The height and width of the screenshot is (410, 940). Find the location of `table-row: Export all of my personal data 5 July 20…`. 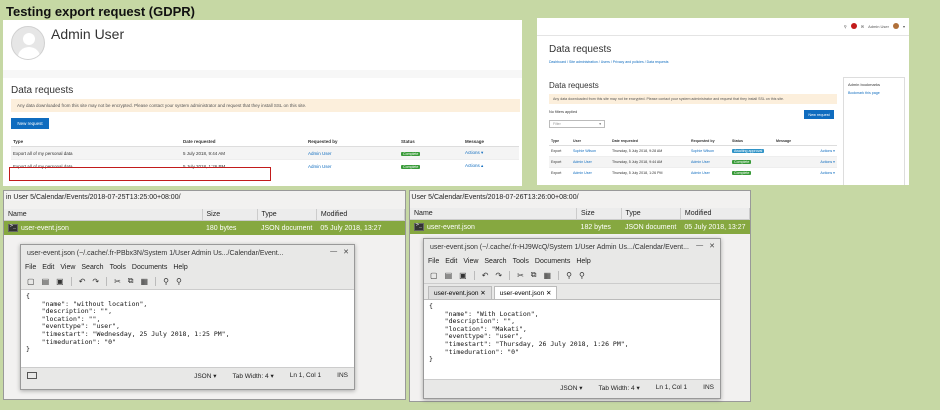

table-row: Export all of my personal data 5 July 20… is located at coordinates (265, 153).